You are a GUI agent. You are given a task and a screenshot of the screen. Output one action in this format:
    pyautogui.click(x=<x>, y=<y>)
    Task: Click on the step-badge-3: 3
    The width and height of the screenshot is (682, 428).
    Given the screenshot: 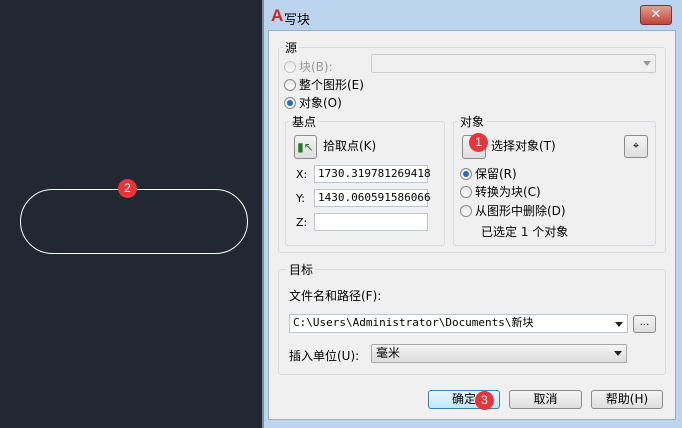 What is the action you would take?
    pyautogui.click(x=484, y=400)
    